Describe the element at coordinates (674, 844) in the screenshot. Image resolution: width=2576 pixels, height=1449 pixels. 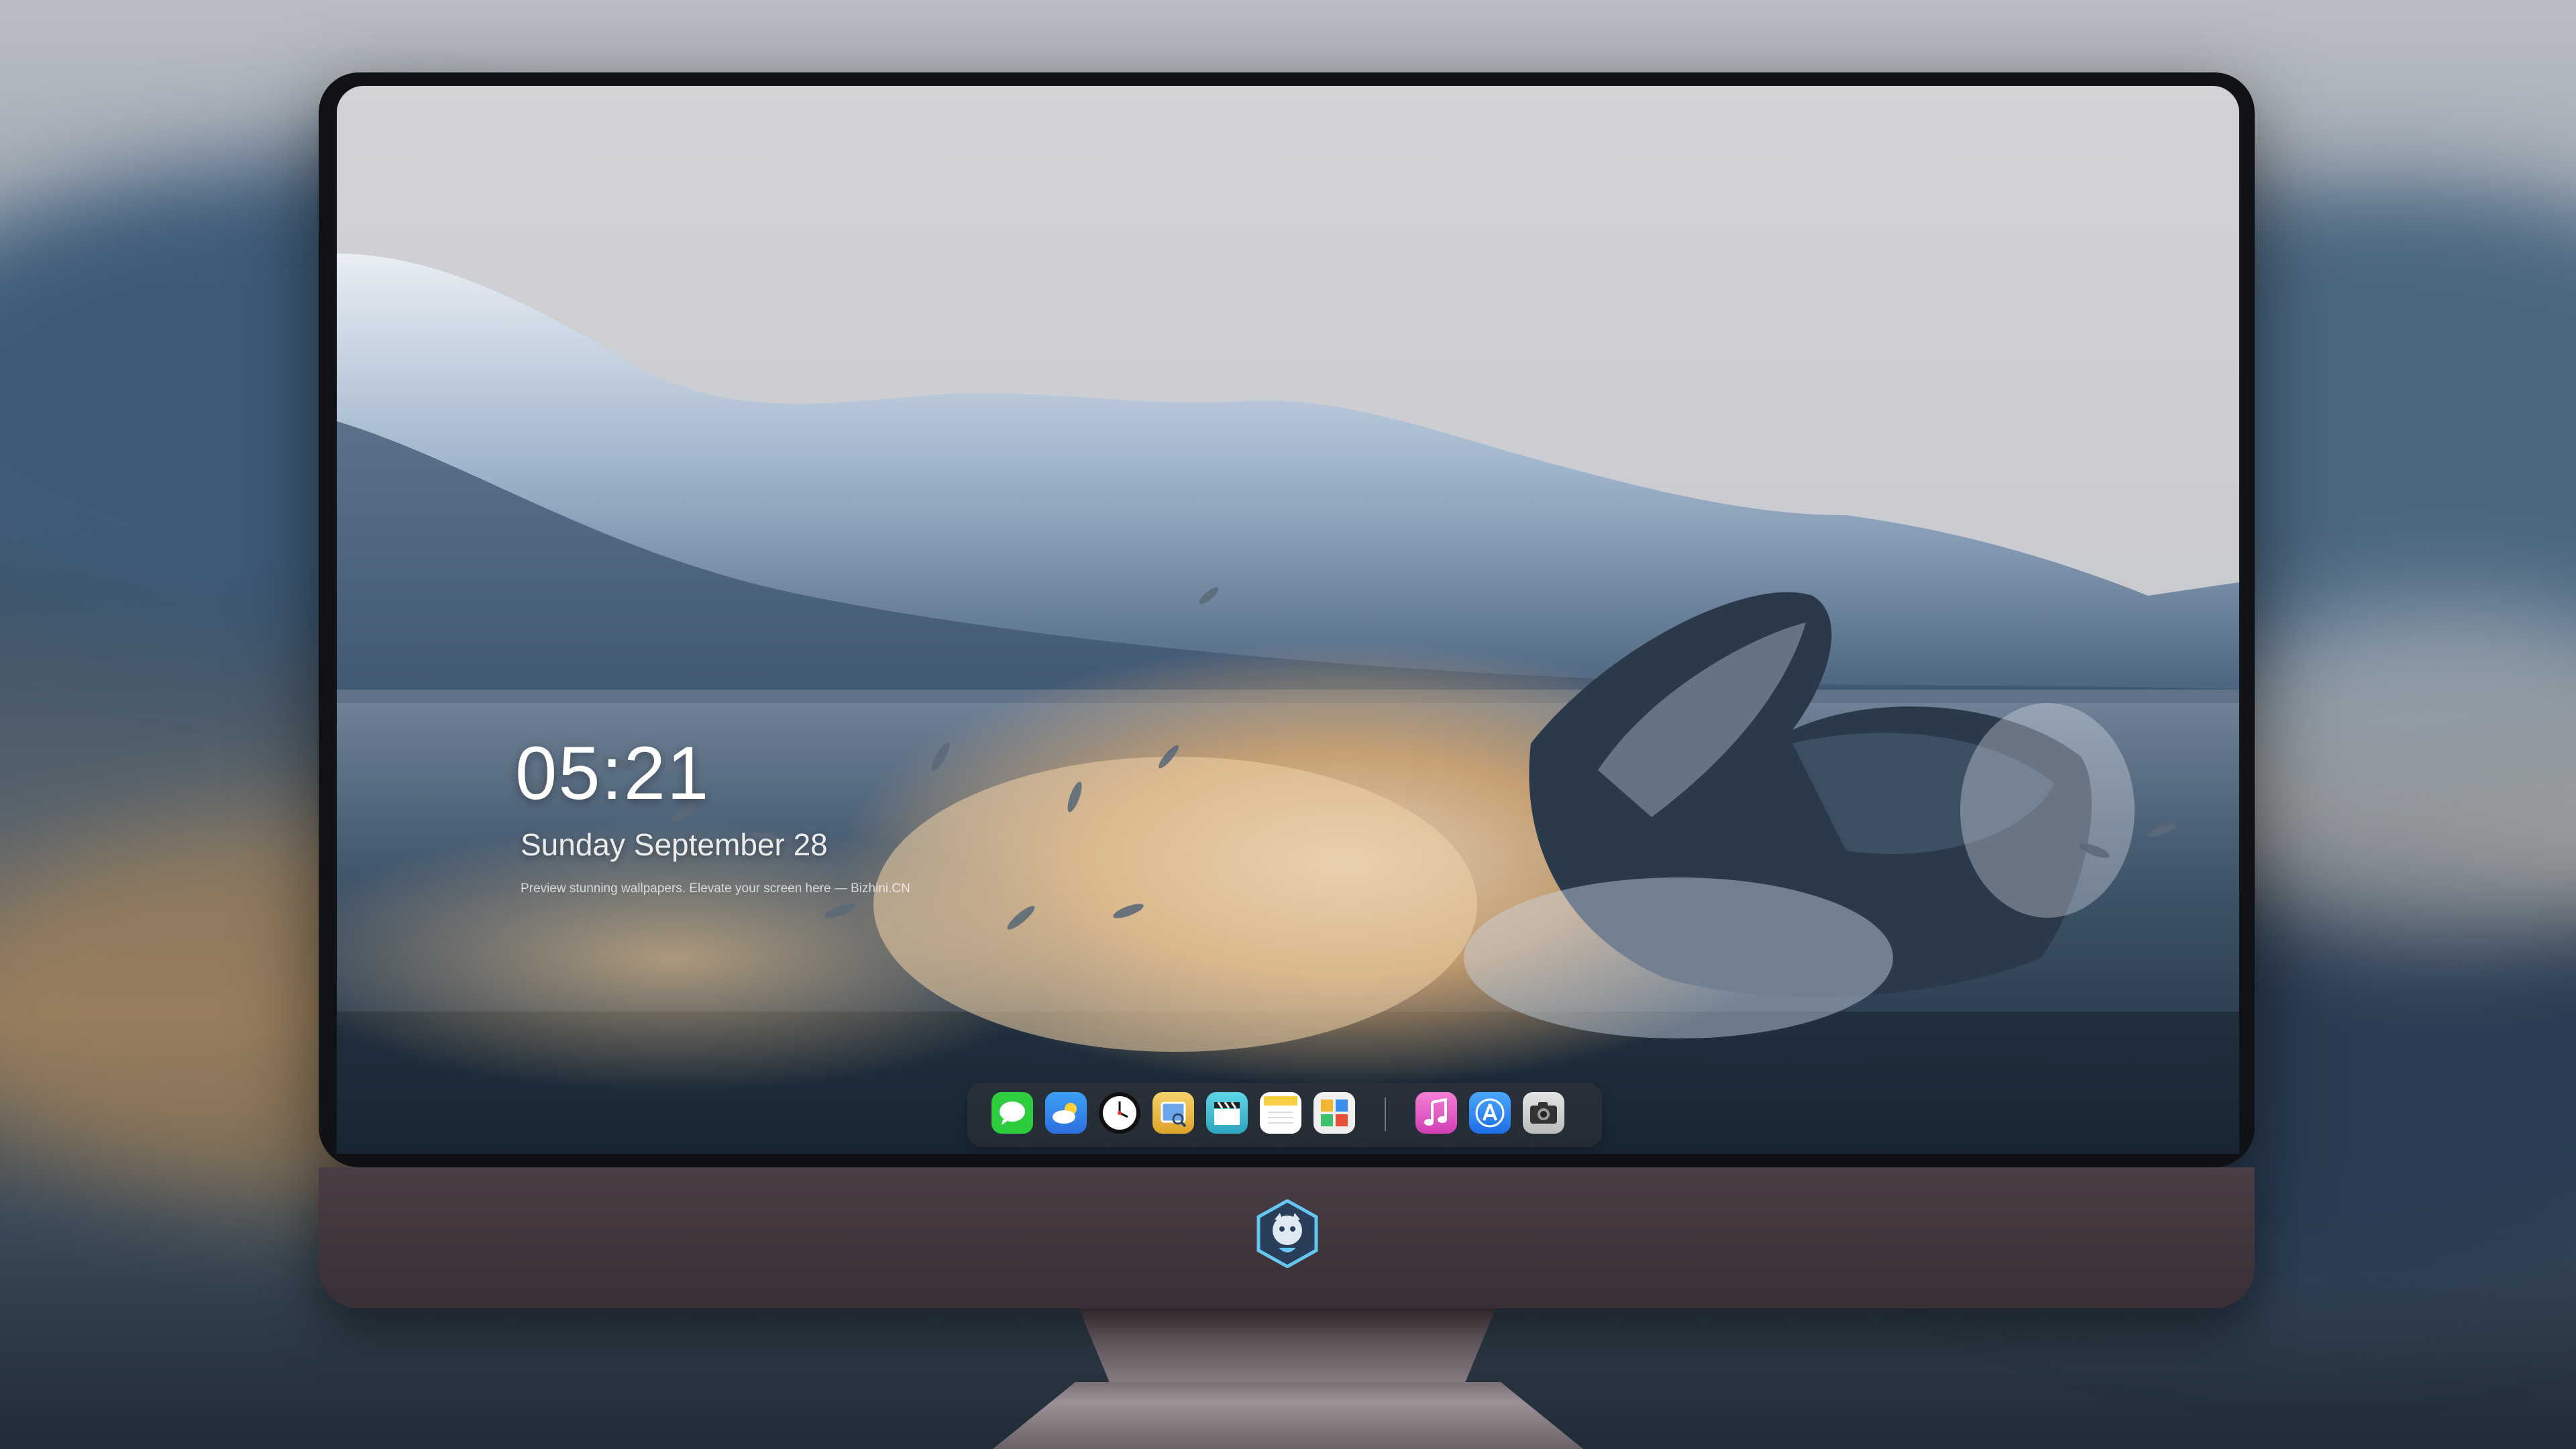
I see `lock-screen-date: Sunday September 28` at that location.